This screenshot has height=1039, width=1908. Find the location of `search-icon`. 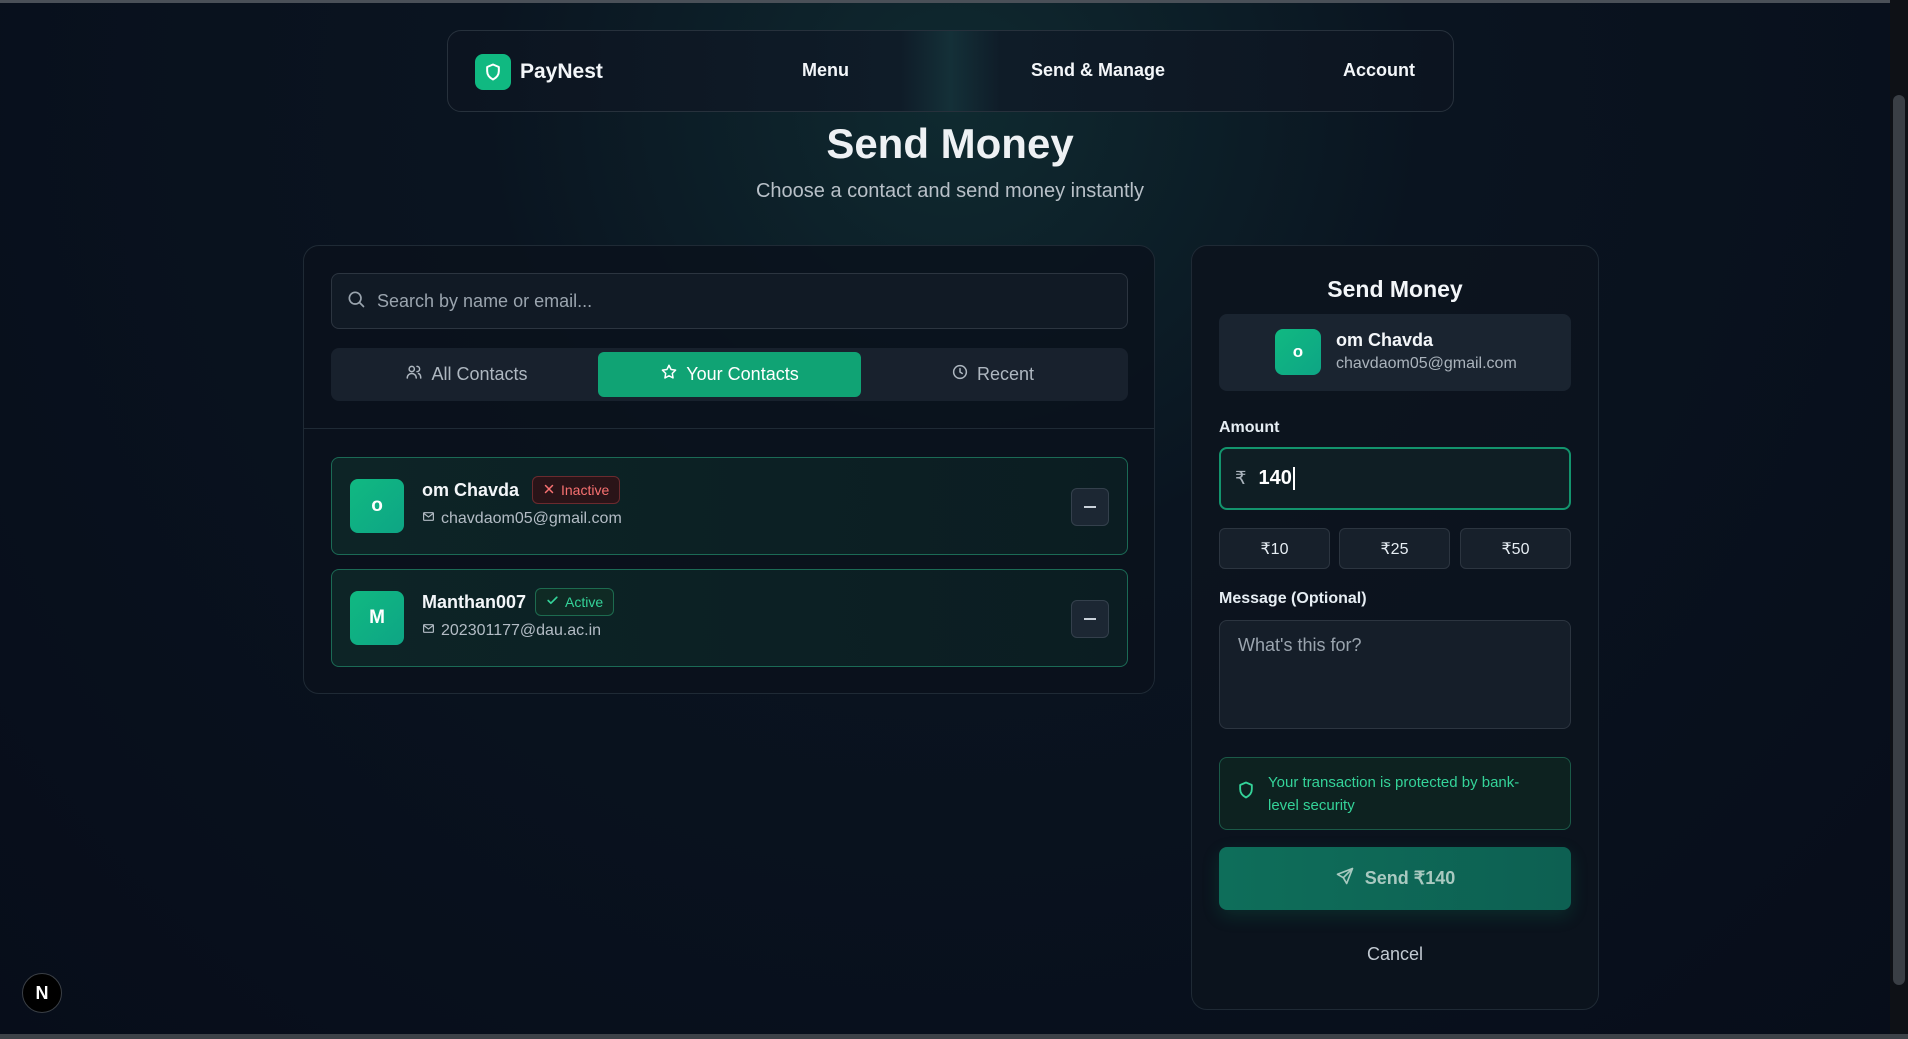

search-icon is located at coordinates (356, 301).